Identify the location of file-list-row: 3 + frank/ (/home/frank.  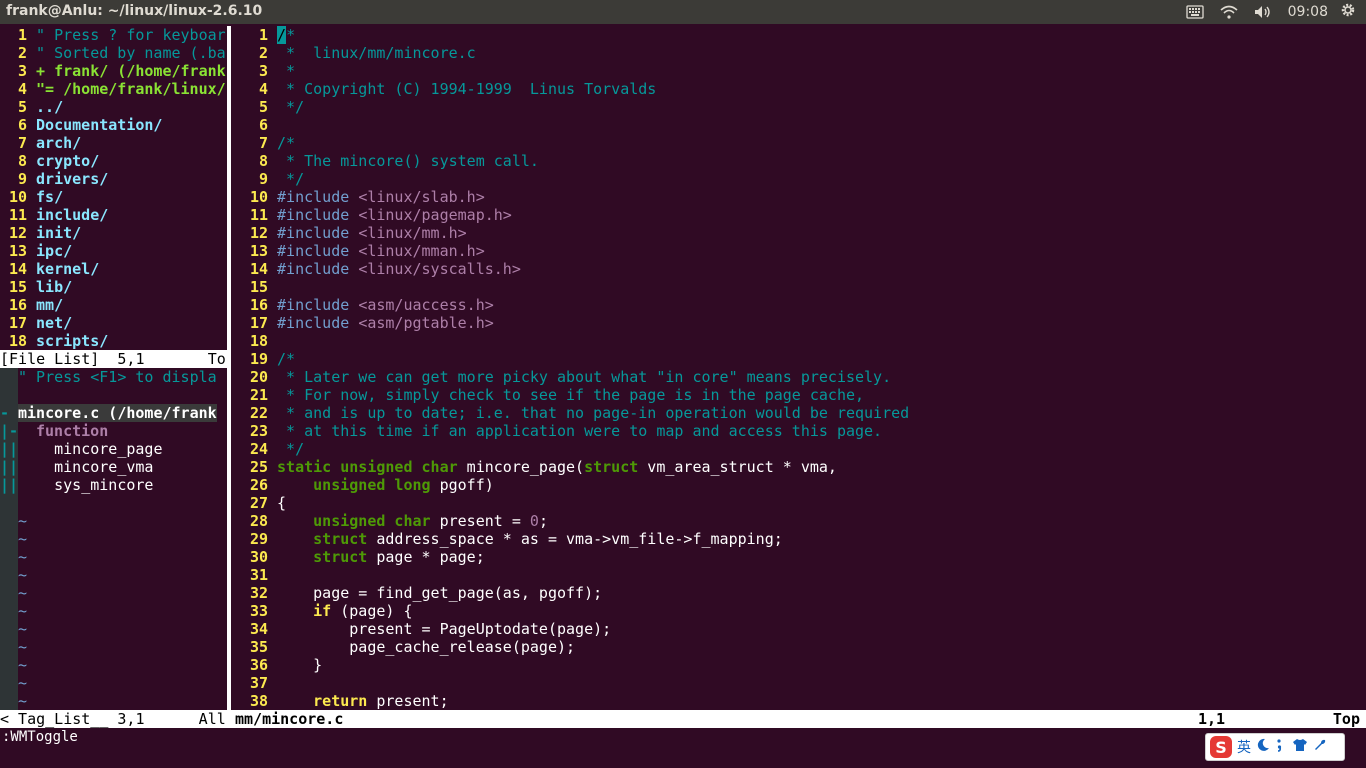
(113, 71).